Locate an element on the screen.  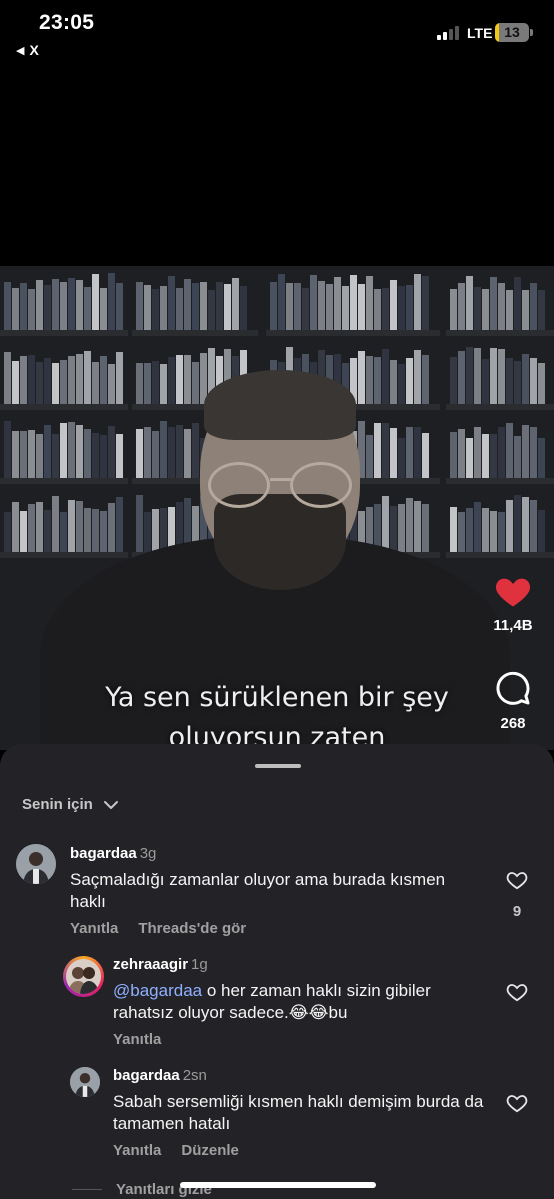
sort-dropdown: Senin için is located at coordinates (70, 804).